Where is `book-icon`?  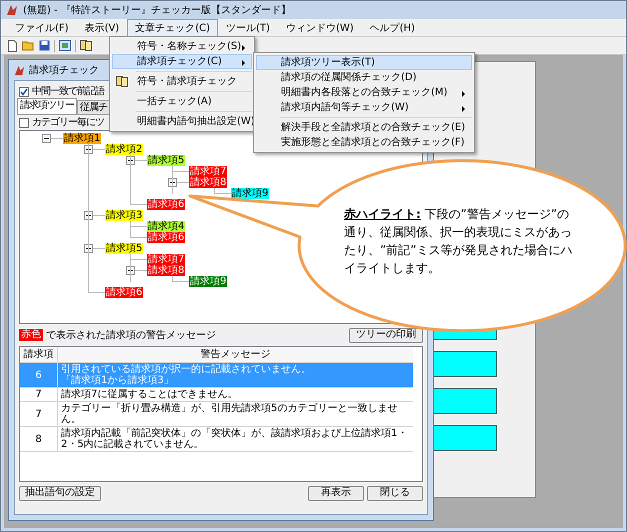 book-icon is located at coordinates (86, 45).